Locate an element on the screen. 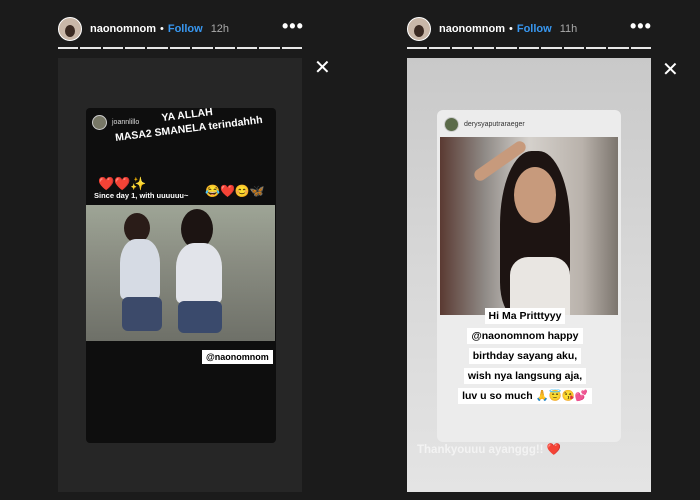 The image size is (700, 500). emoji-sticker-right: 😂❤️😊🦋 is located at coordinates (235, 191).